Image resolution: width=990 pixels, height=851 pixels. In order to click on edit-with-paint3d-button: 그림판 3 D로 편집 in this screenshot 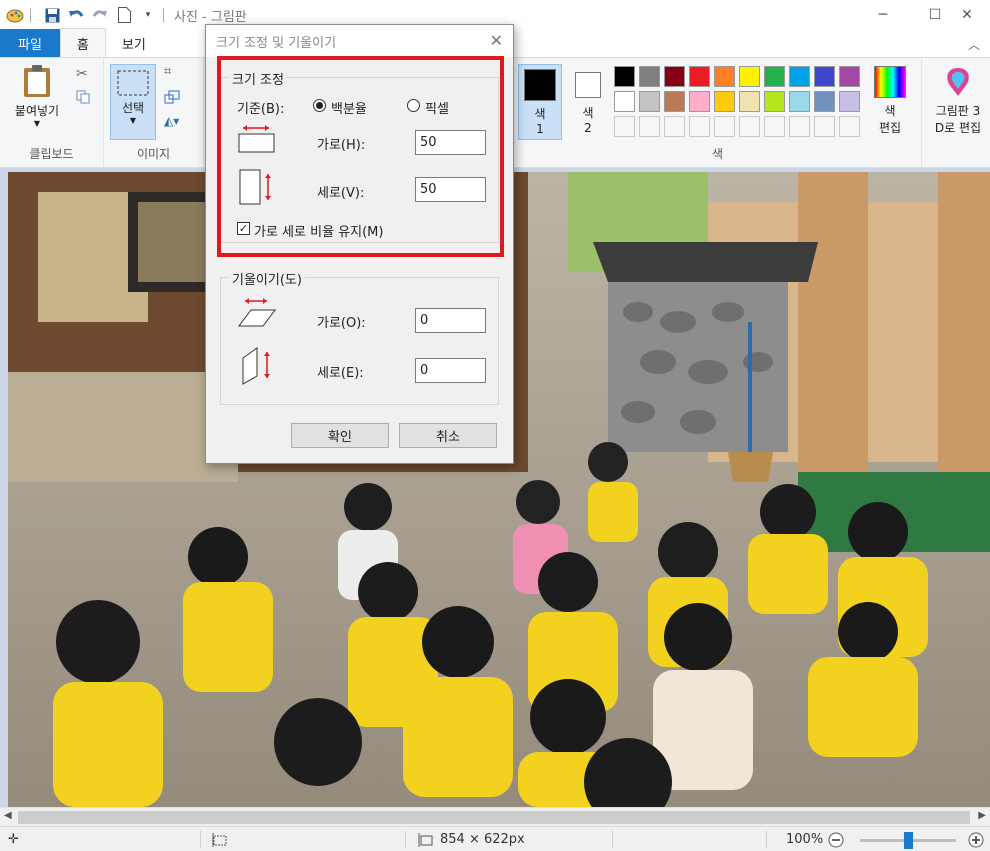, I will do `click(958, 101)`.